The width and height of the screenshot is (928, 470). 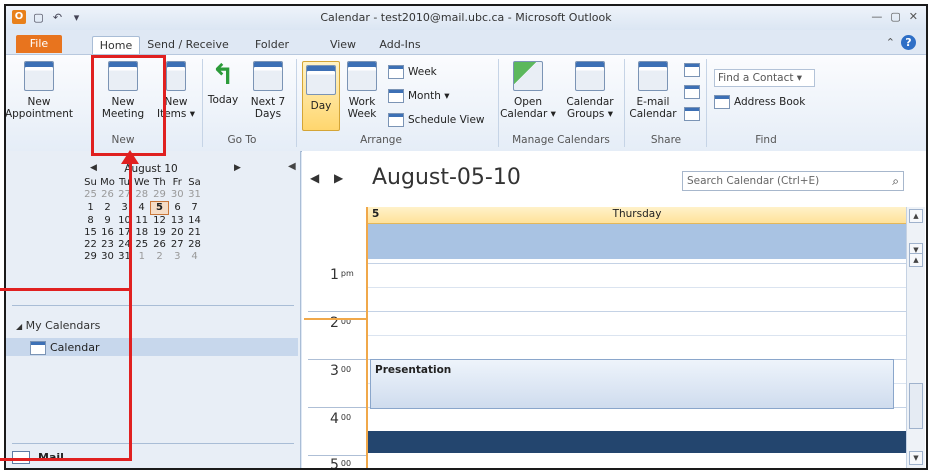 I want to click on minimize-ribbon-icon: ⌃, so click(x=890, y=42).